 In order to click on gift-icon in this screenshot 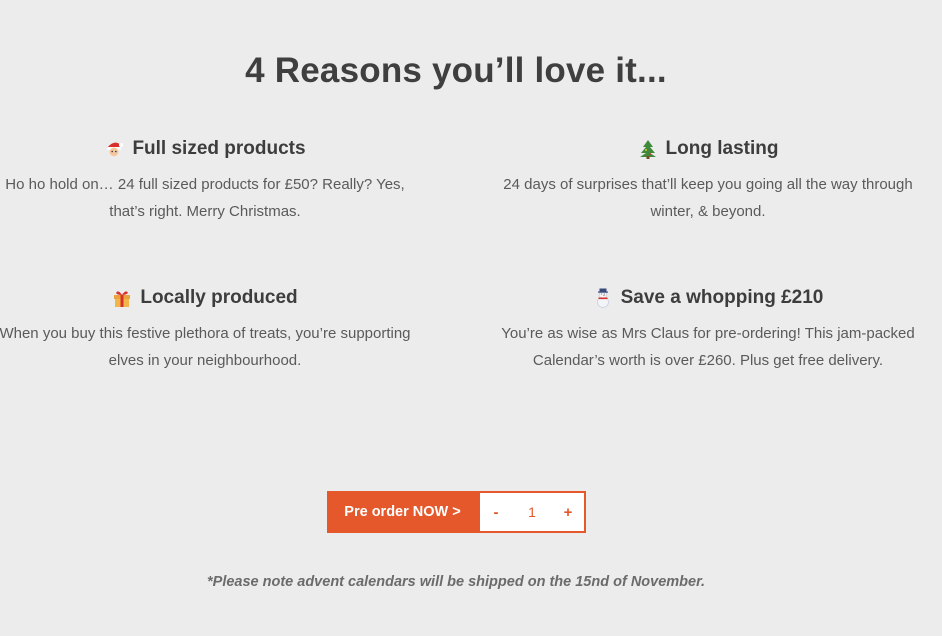, I will do `click(122, 299)`.